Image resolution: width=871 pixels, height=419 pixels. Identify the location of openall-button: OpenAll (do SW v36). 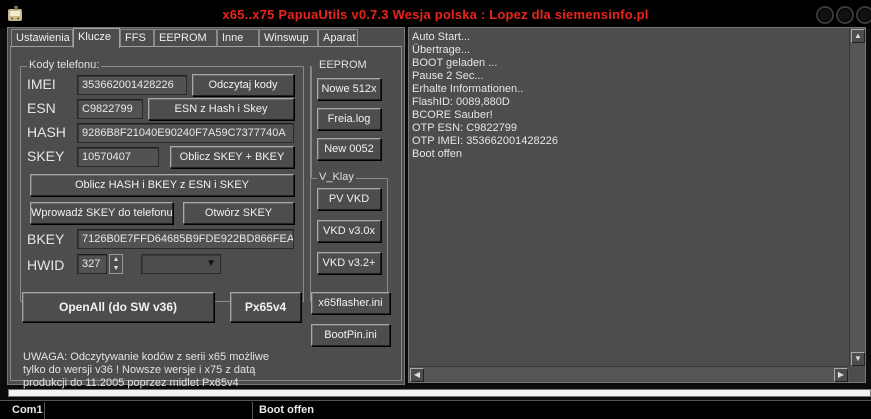
(118, 307).